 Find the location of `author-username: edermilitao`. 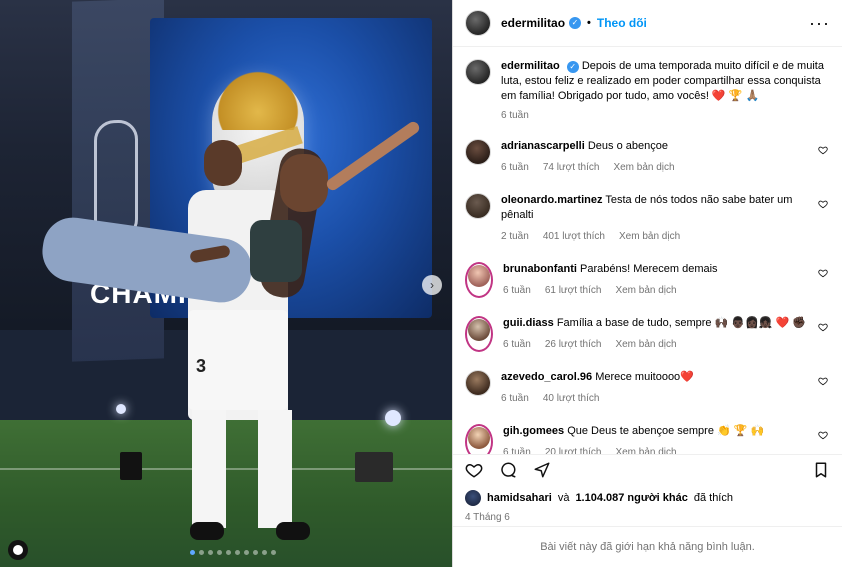

author-username: edermilitao is located at coordinates (533, 23).